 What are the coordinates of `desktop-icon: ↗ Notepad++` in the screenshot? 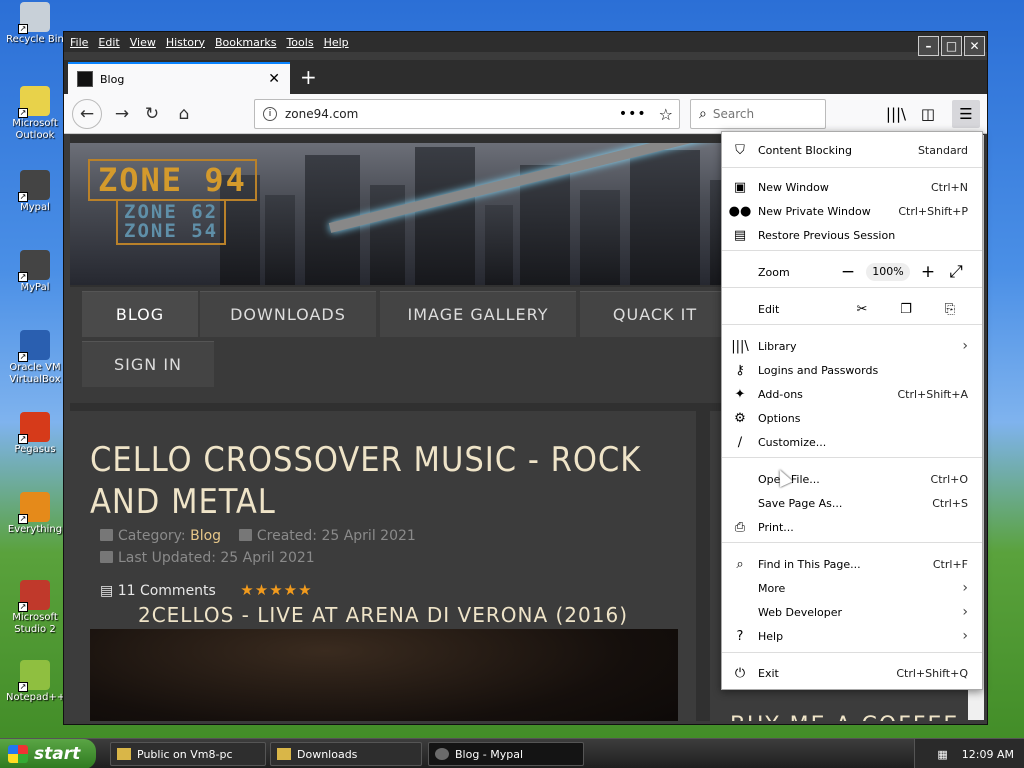 It's located at (35, 682).